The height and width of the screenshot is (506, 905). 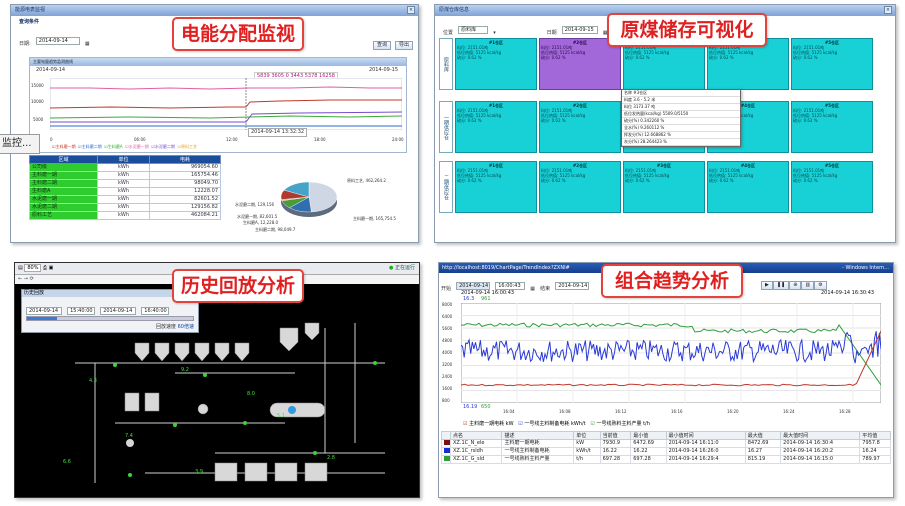 What do you see at coordinates (681, 107) in the screenshot?
I see `popup-line: 料位 3173.37 吨` at bounding box center [681, 107].